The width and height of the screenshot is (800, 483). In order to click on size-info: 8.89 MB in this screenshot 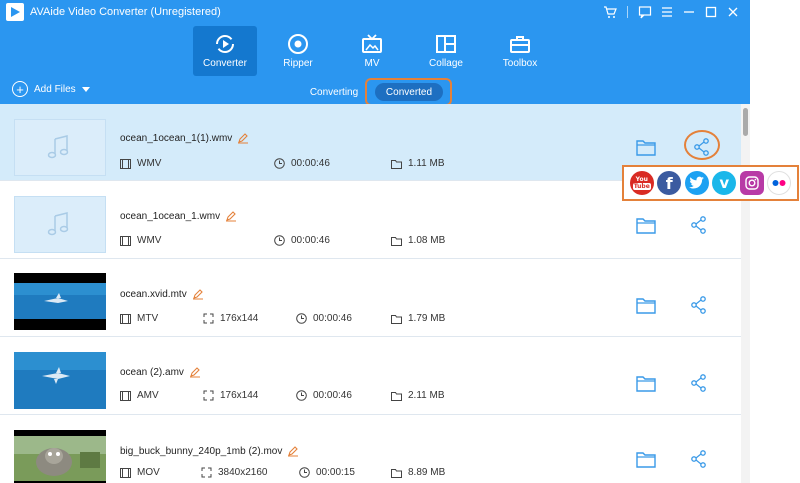, I will do `click(418, 472)`.